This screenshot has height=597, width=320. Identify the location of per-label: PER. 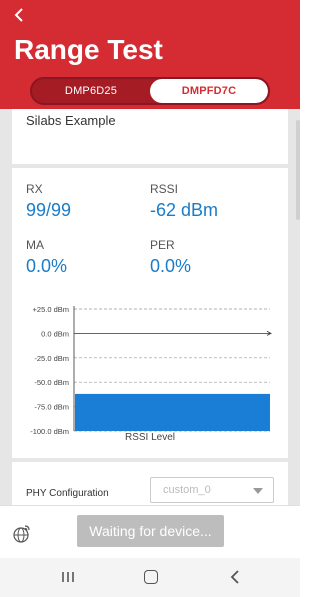
(162, 245).